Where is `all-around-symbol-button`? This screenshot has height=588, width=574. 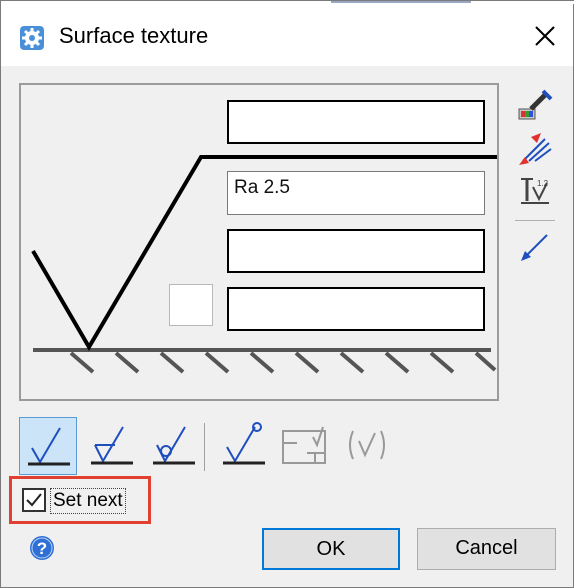
all-around-symbol-button is located at coordinates (244, 446).